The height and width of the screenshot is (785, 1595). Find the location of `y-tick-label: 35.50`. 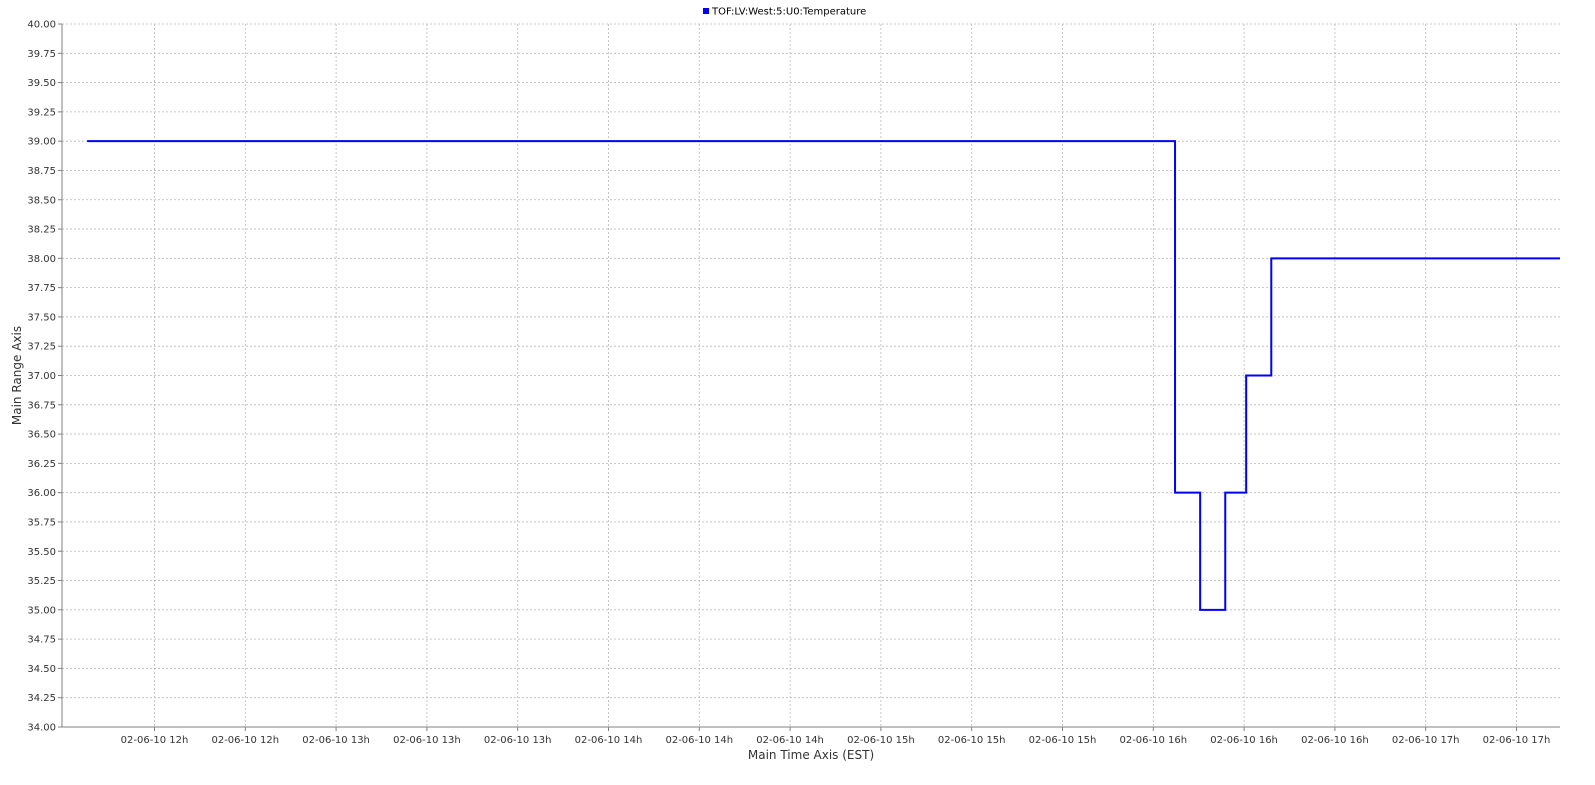

y-tick-label: 35.50 is located at coordinates (41, 552).